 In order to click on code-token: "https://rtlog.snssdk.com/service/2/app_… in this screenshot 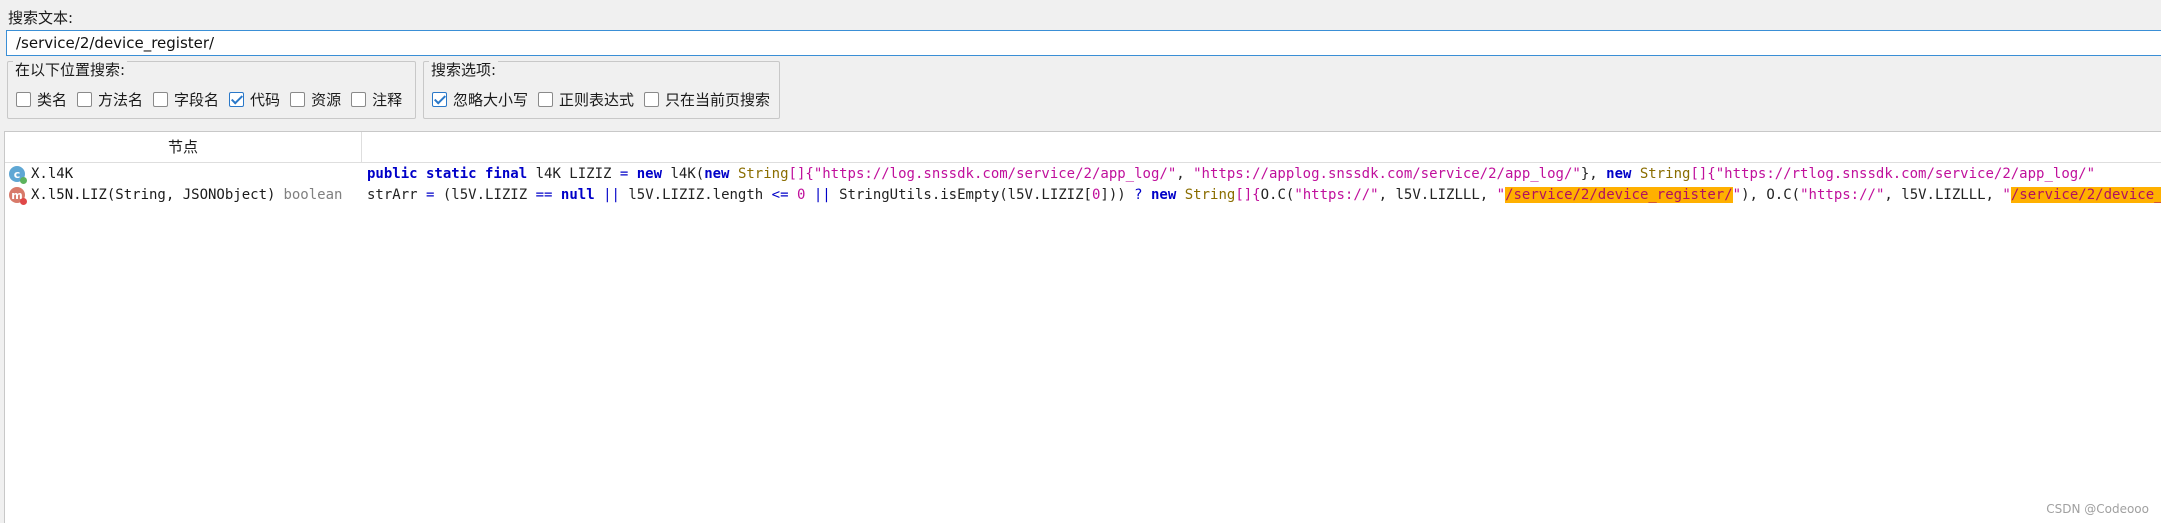, I will do `click(1905, 174)`.